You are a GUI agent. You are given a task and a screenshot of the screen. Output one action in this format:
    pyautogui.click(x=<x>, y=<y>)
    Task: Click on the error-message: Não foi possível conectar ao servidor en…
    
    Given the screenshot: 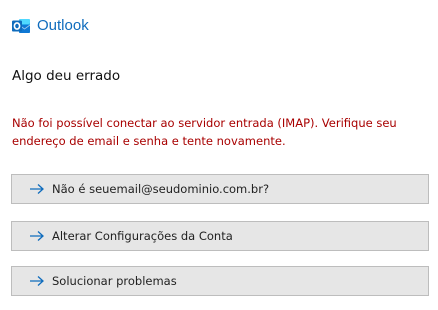 What is the action you would take?
    pyautogui.click(x=204, y=132)
    